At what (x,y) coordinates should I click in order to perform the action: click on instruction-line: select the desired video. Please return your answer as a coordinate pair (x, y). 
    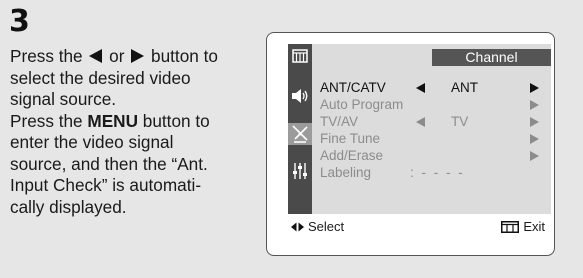
    Looking at the image, I should click on (100, 77).